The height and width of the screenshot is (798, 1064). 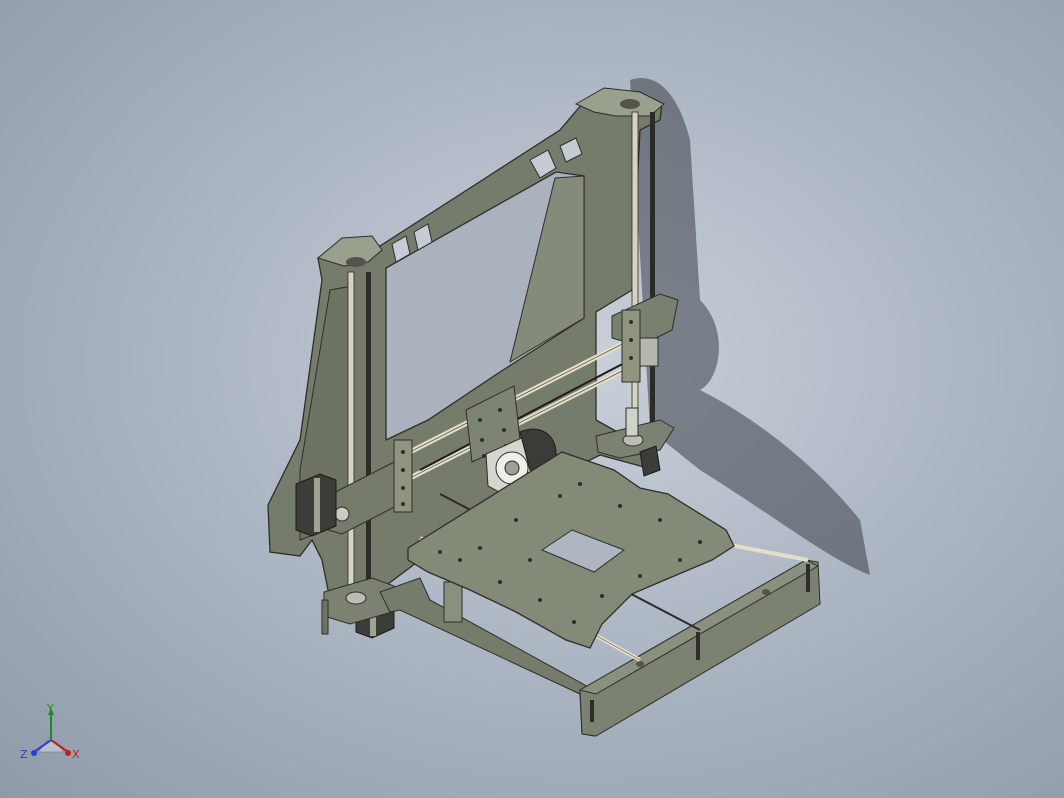 What do you see at coordinates (24, 754) in the screenshot?
I see `triad-z-label: Z` at bounding box center [24, 754].